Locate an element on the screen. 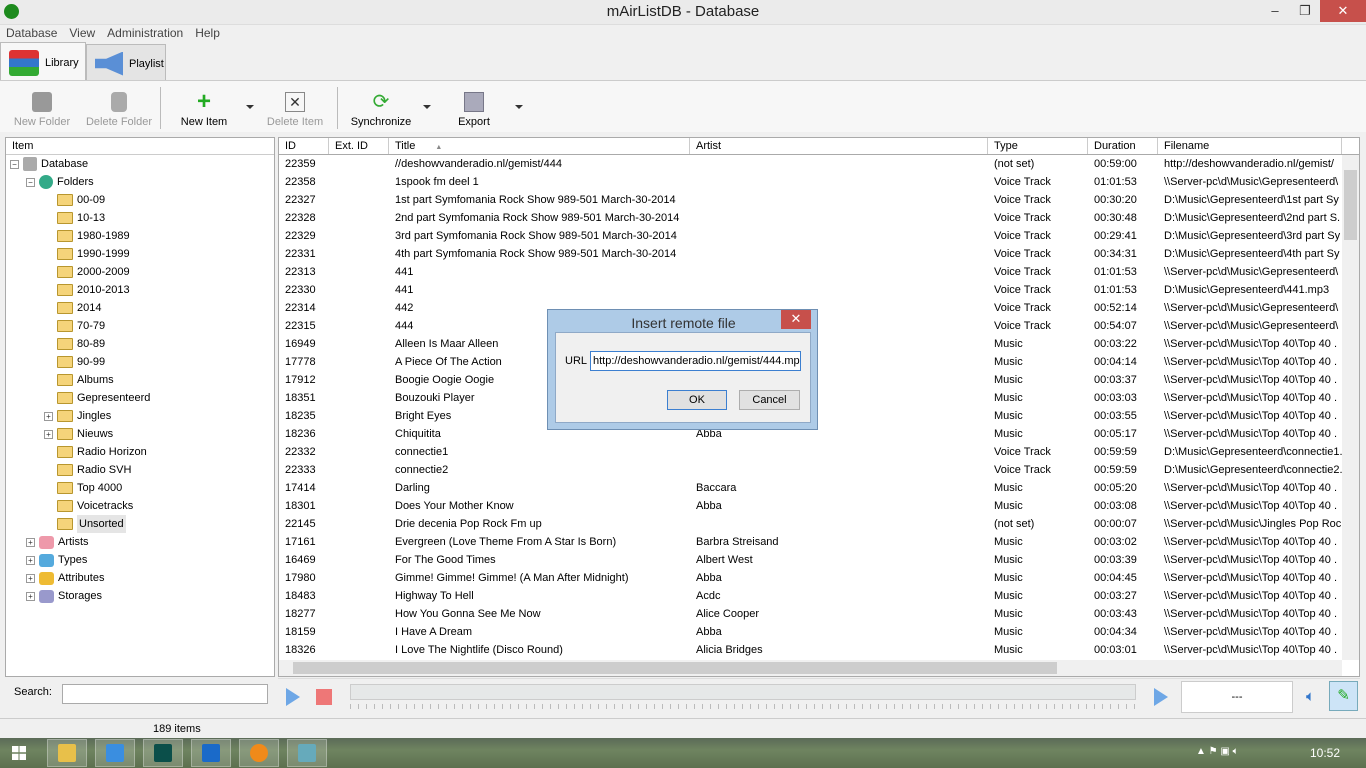  tree-node-folder: 80-89 is located at coordinates (74, 344).